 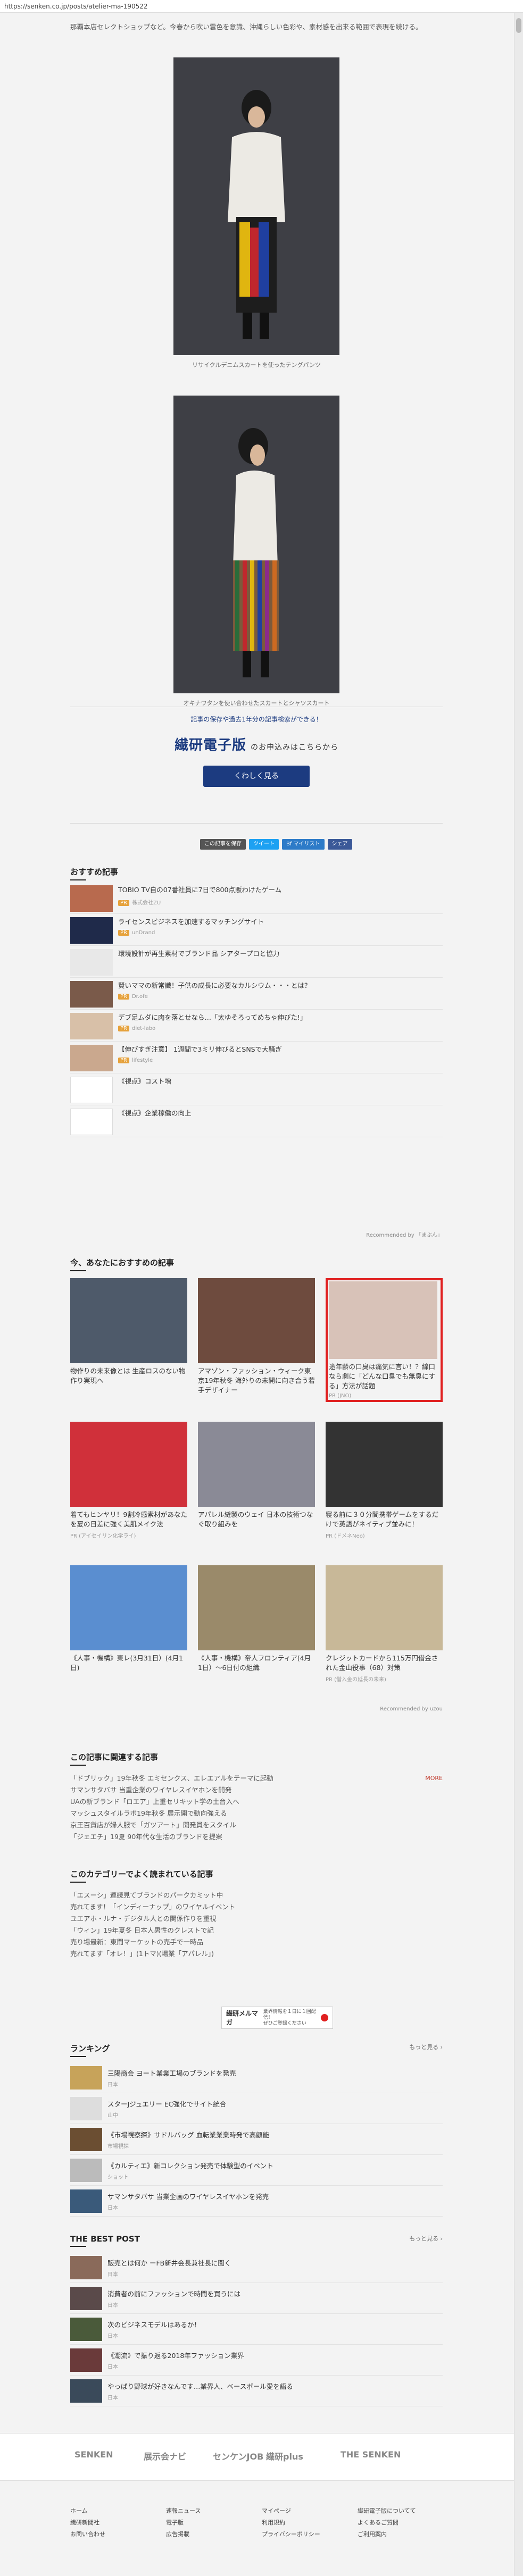 I want to click on related-item: 「ジェエチ」19夏 90年代な生活のブランドを提案, so click(x=256, y=1837).